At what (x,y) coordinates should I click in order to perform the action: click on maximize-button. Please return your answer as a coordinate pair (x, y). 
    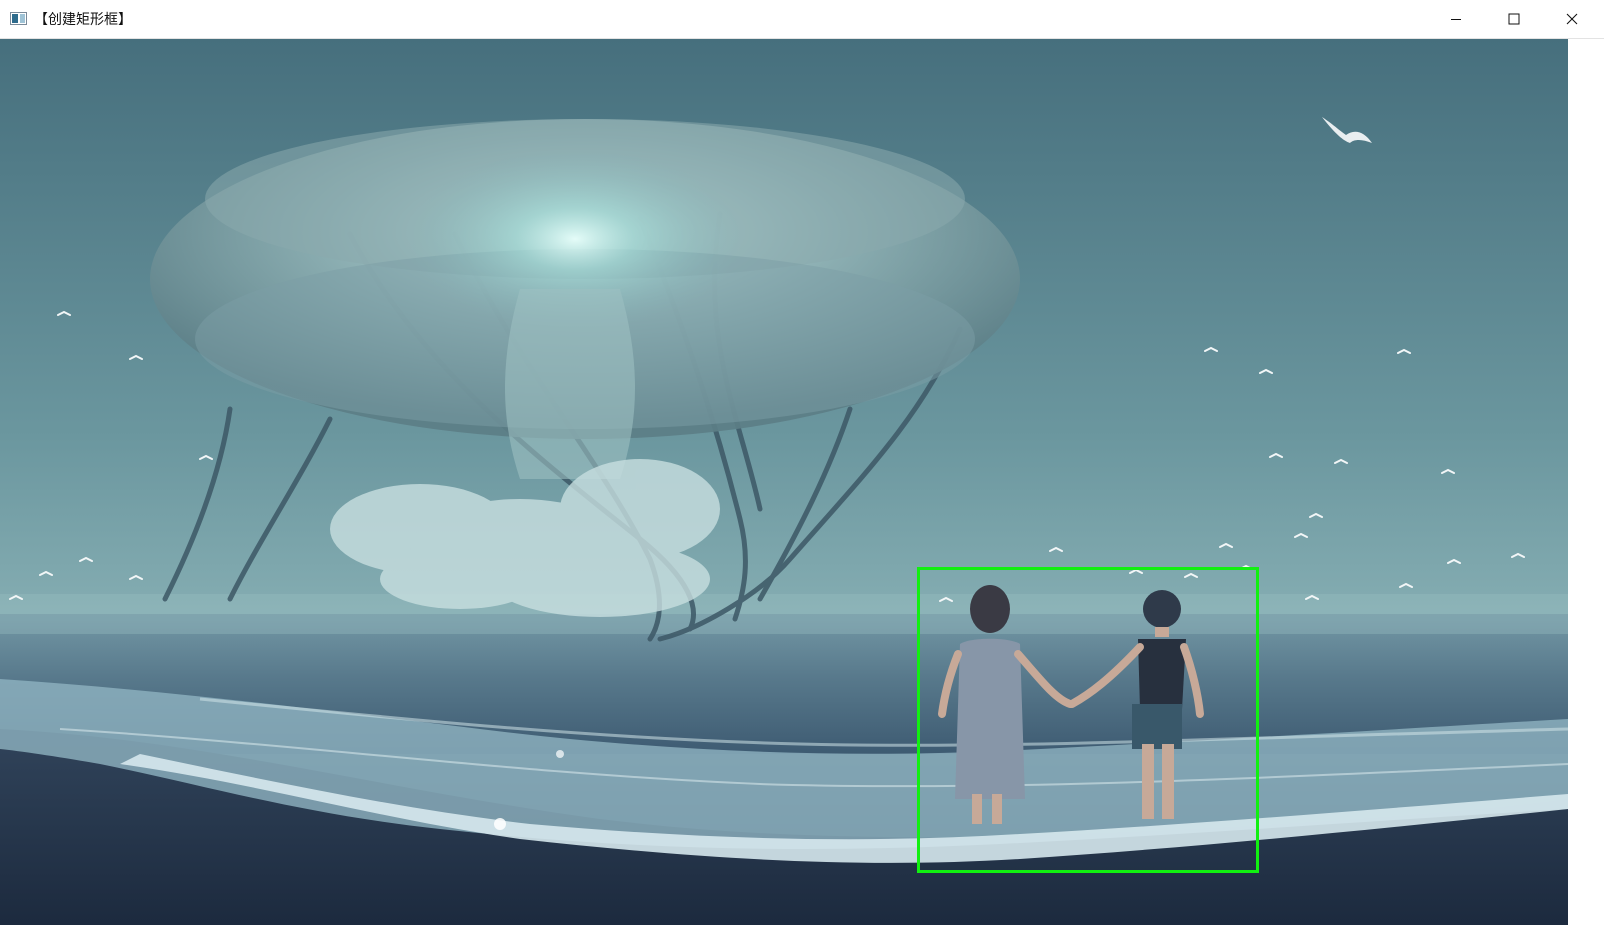
    Looking at the image, I should click on (1514, 19).